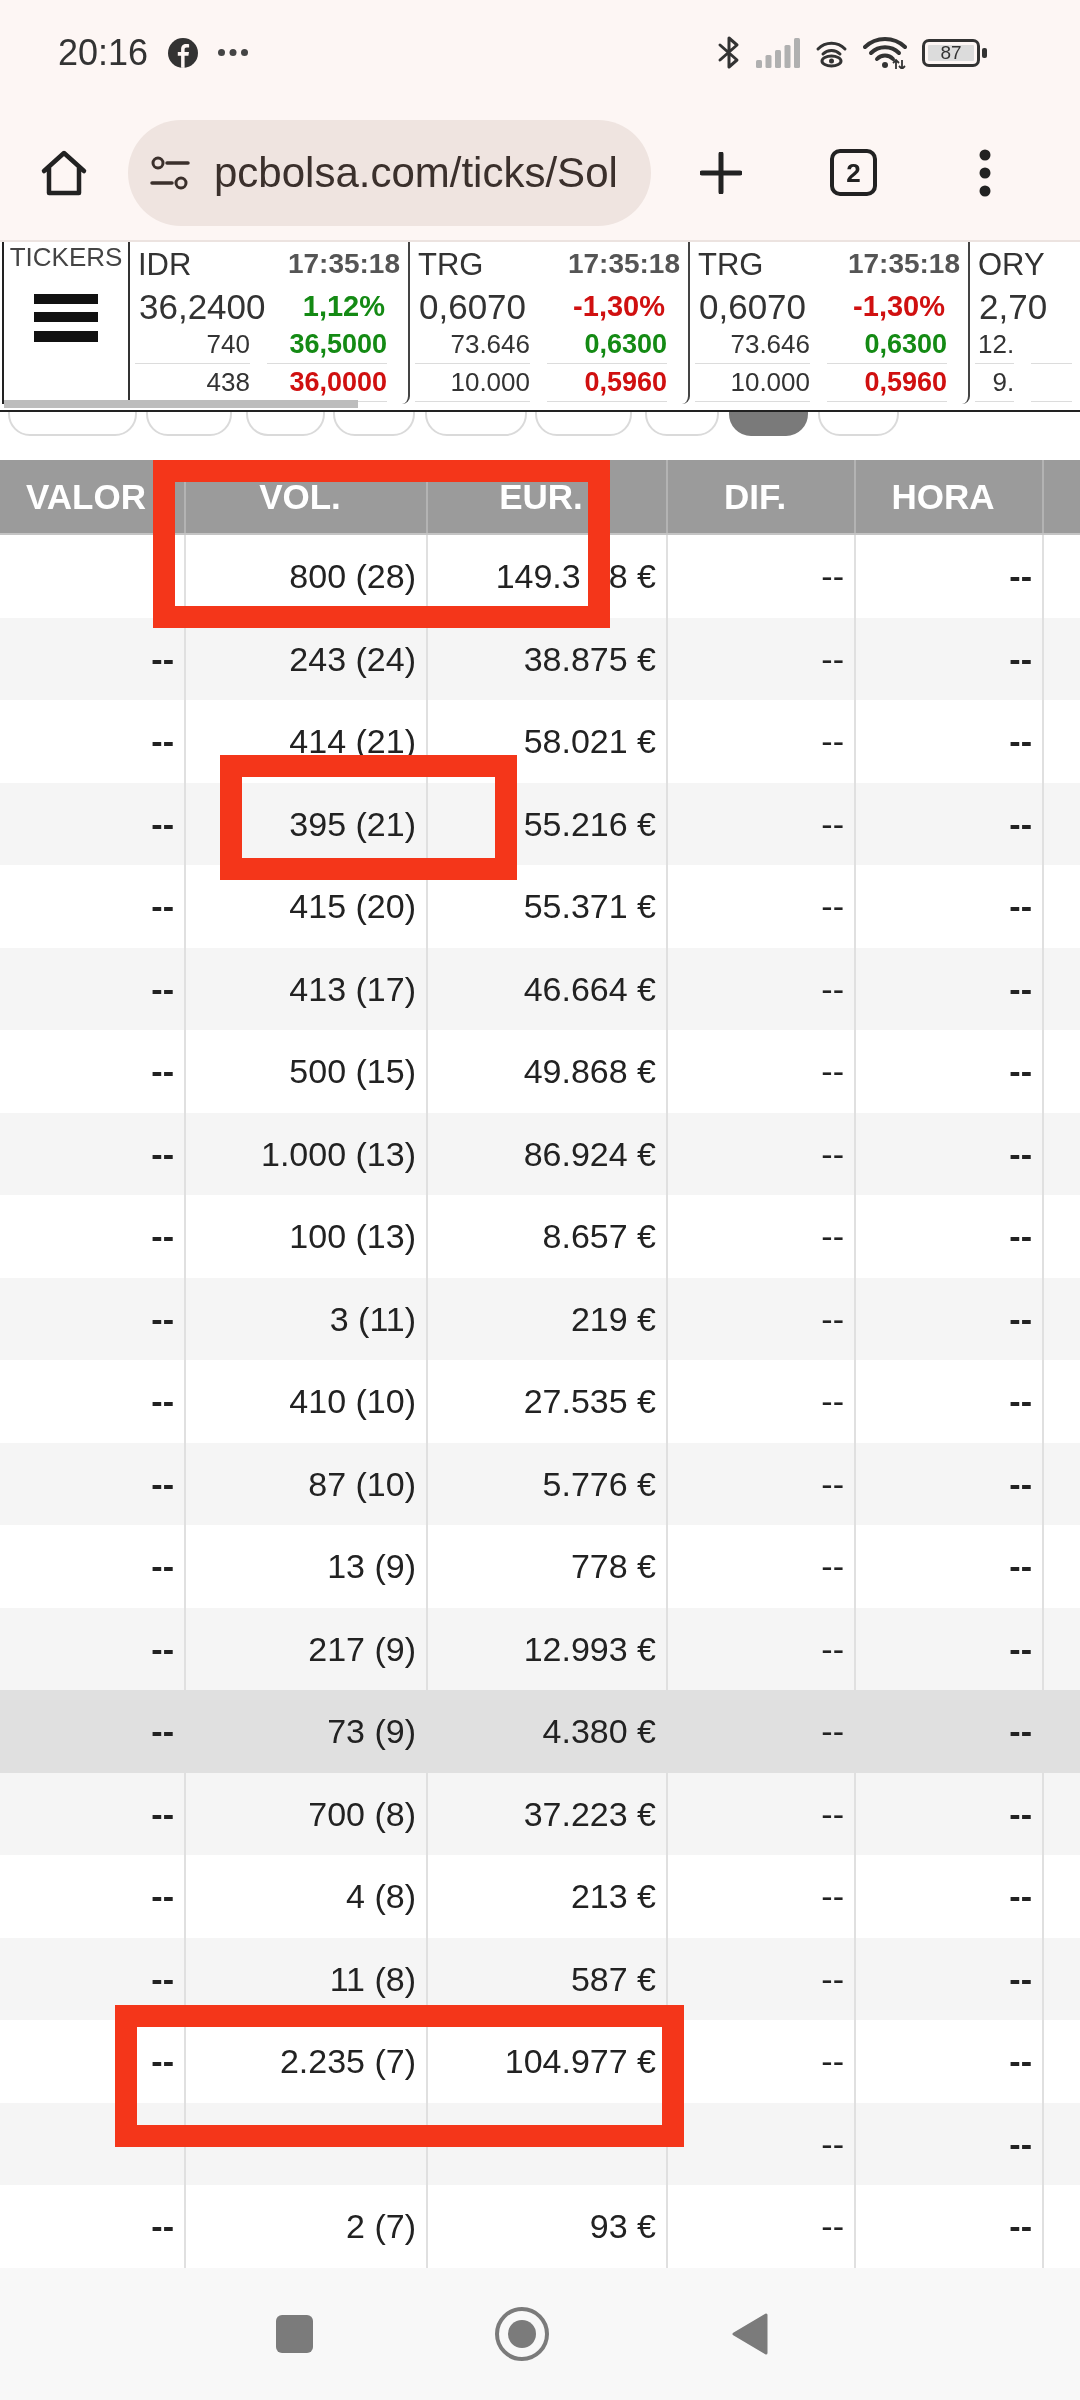 The width and height of the screenshot is (1080, 2400). Describe the element at coordinates (64, 172) in the screenshot. I see `home-icon` at that location.